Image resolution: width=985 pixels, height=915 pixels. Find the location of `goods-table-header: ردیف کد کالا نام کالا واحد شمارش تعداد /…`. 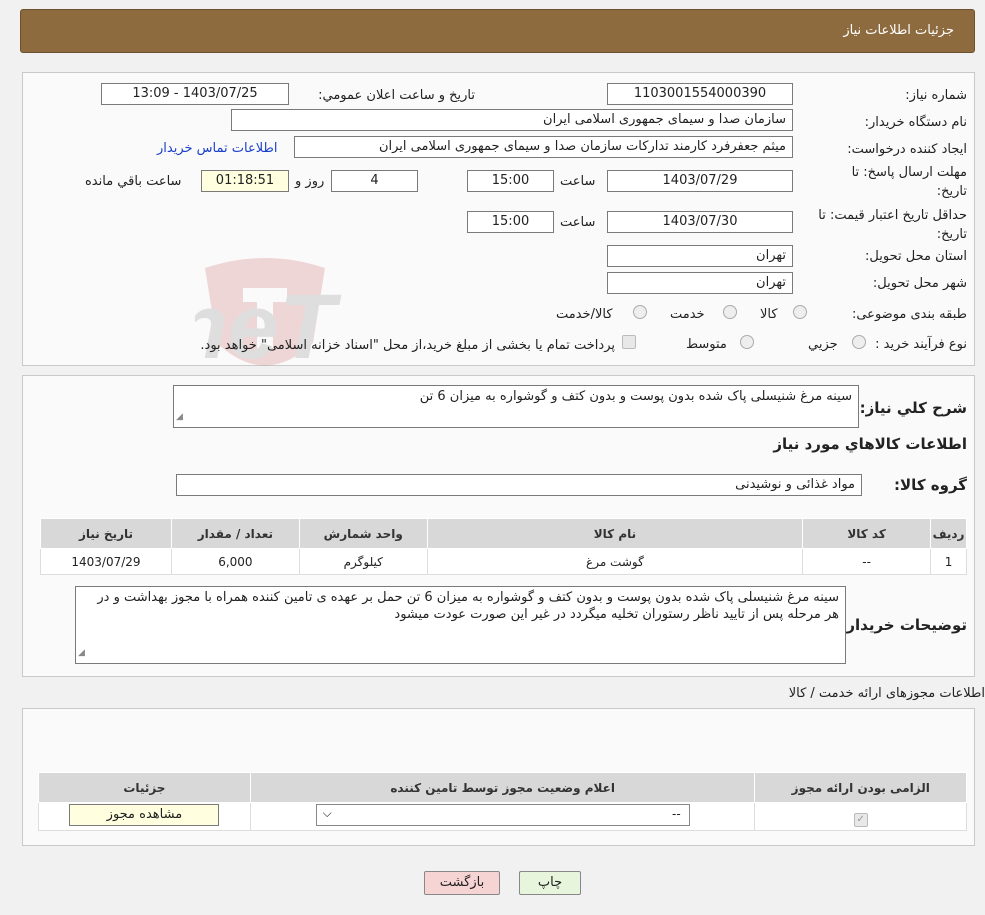

goods-table-header: ردیف کد کالا نام کالا واحد شمارش تعداد /… is located at coordinates (503, 533).